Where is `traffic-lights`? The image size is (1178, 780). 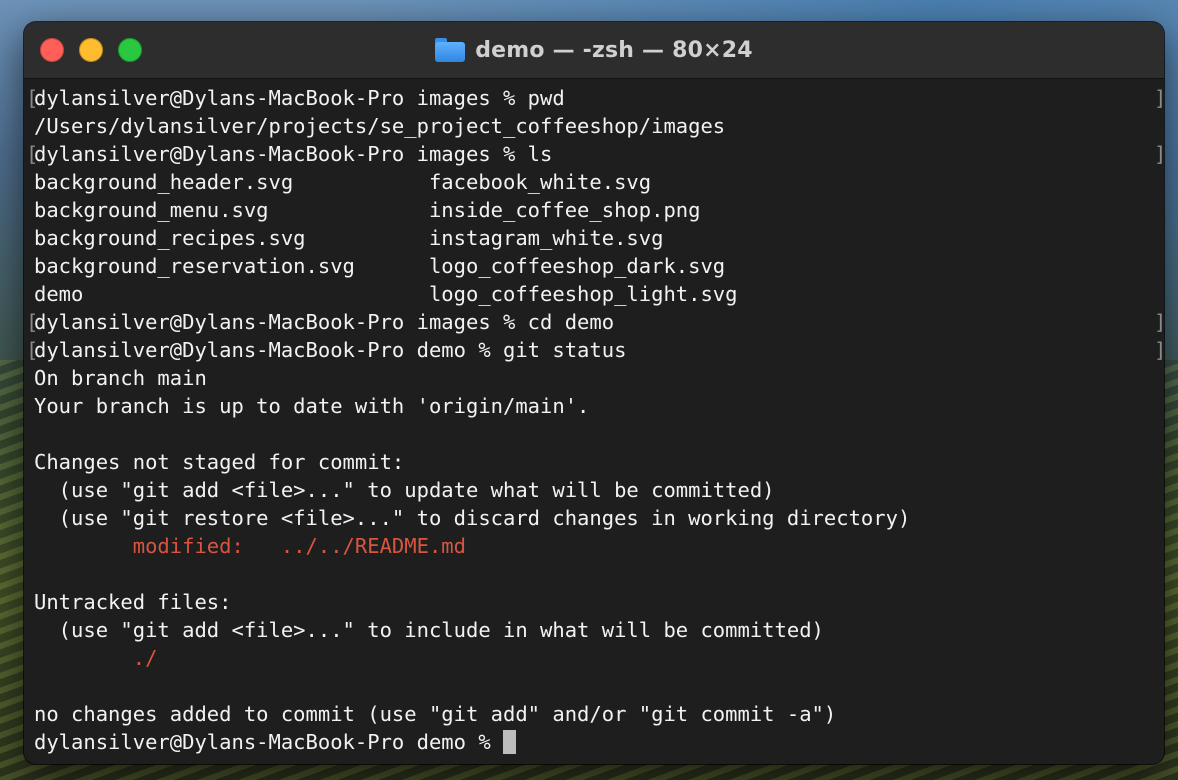 traffic-lights is located at coordinates (91, 50).